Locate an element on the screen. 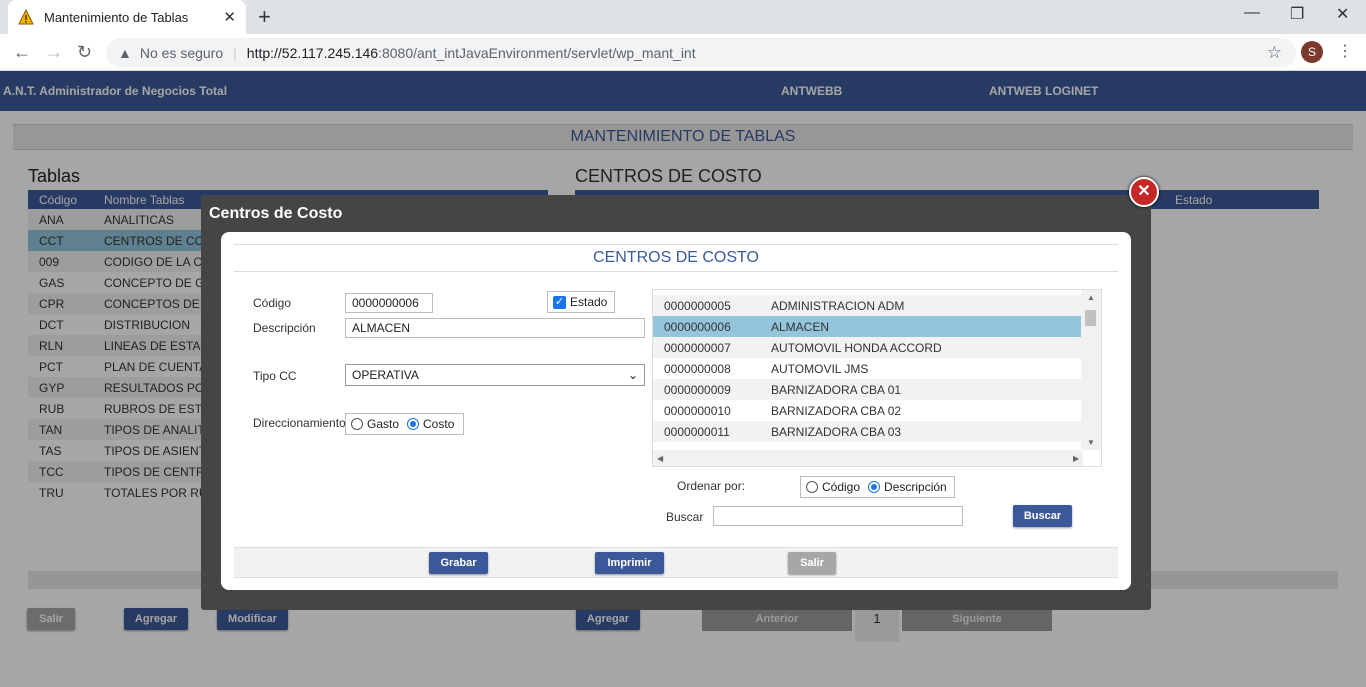  list-item-code: 0000000007 is located at coordinates (697, 347).